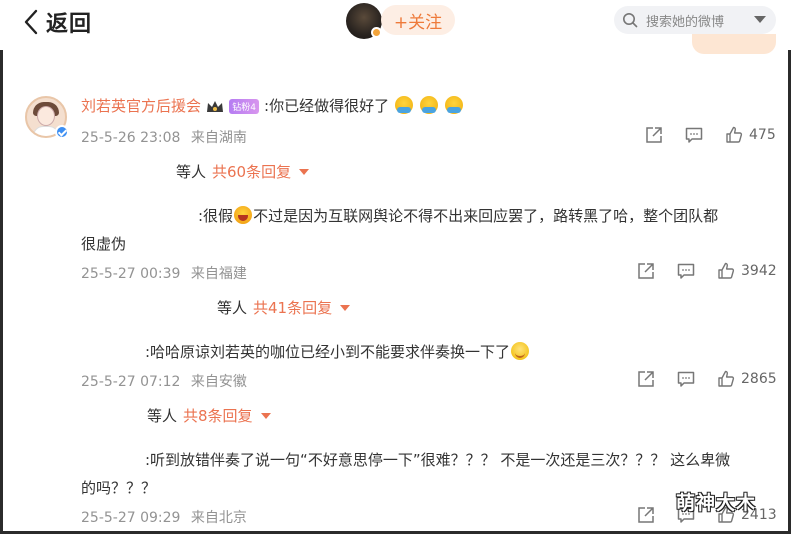 This screenshot has width=791, height=534. What do you see at coordinates (104, 244) in the screenshot?
I see `comment-2-line-2: 很虚伪` at bounding box center [104, 244].